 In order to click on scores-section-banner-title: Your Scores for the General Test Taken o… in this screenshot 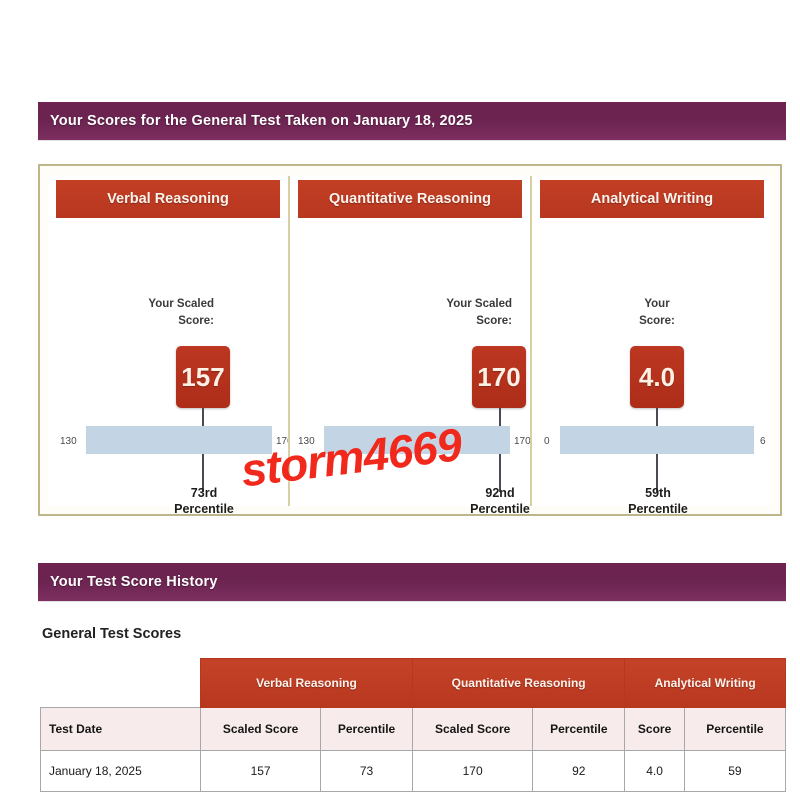, I will do `click(261, 121)`.